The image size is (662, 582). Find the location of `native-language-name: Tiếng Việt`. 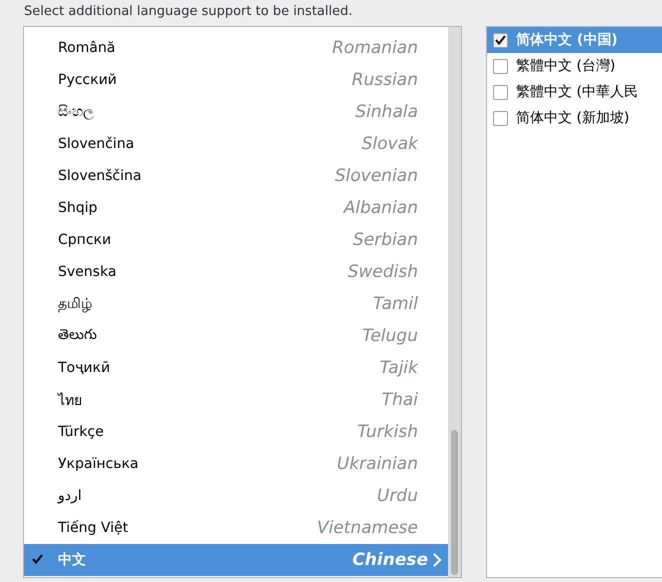

native-language-name: Tiếng Việt is located at coordinates (94, 528).